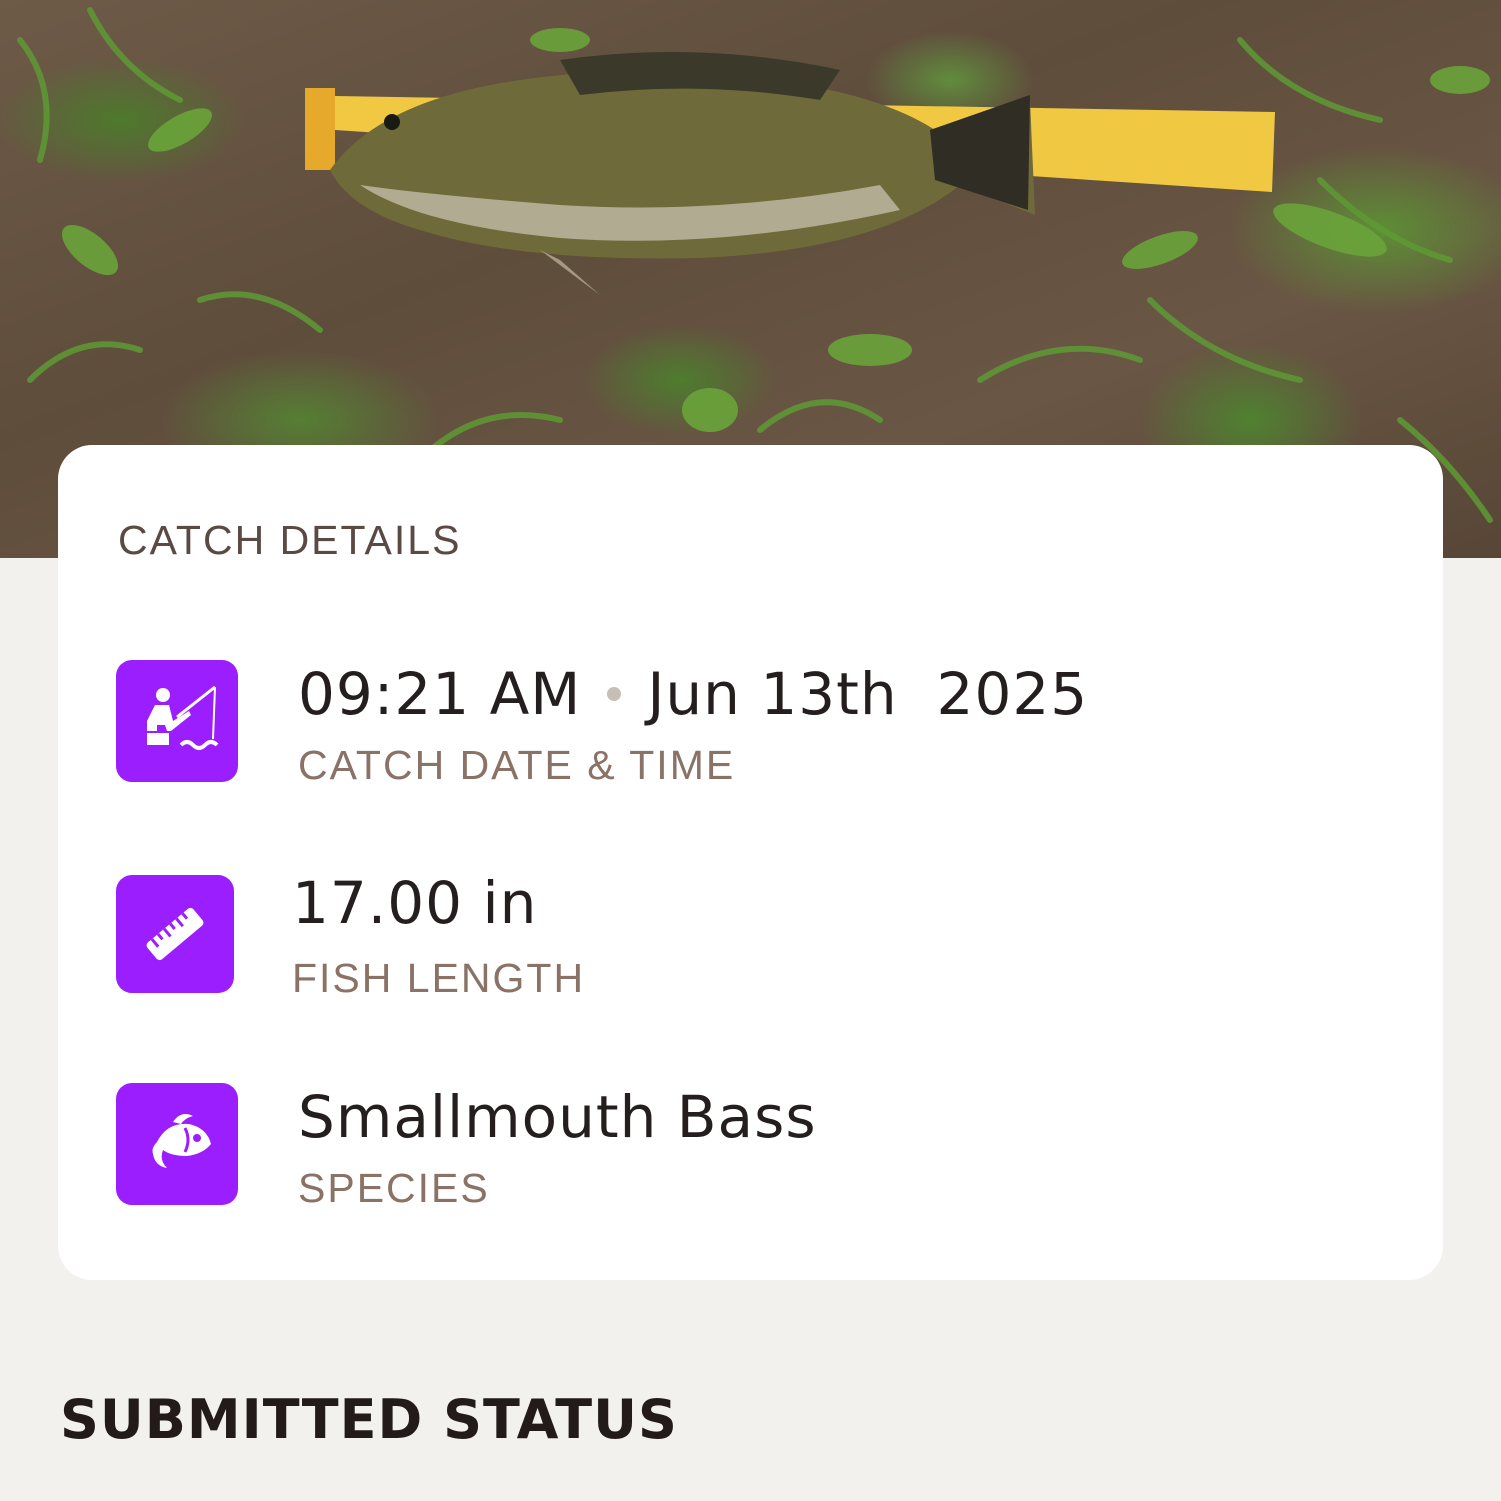 The height and width of the screenshot is (1501, 1501). What do you see at coordinates (177, 1144) in the screenshot?
I see `fish-icon` at bounding box center [177, 1144].